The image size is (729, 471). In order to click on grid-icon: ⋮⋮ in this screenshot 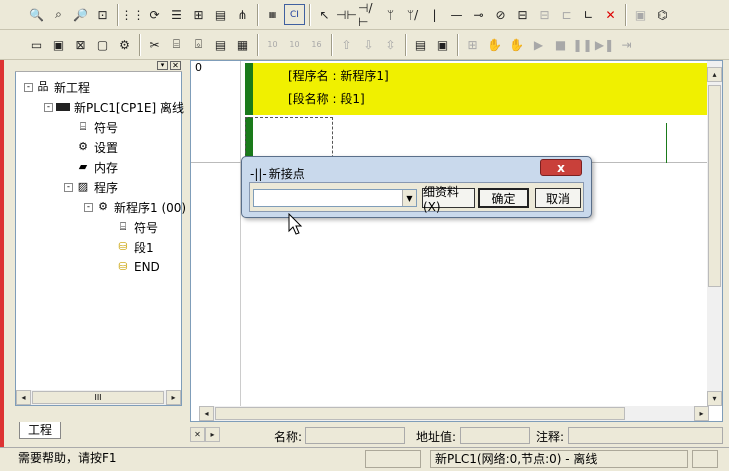, I will do `click(133, 14)`.